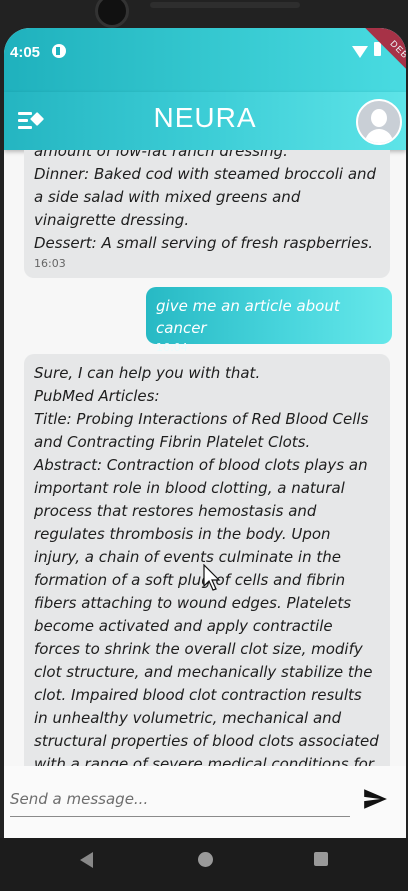 The image size is (408, 891). I want to click on debug-banner: DEBUG, so click(382, 64).